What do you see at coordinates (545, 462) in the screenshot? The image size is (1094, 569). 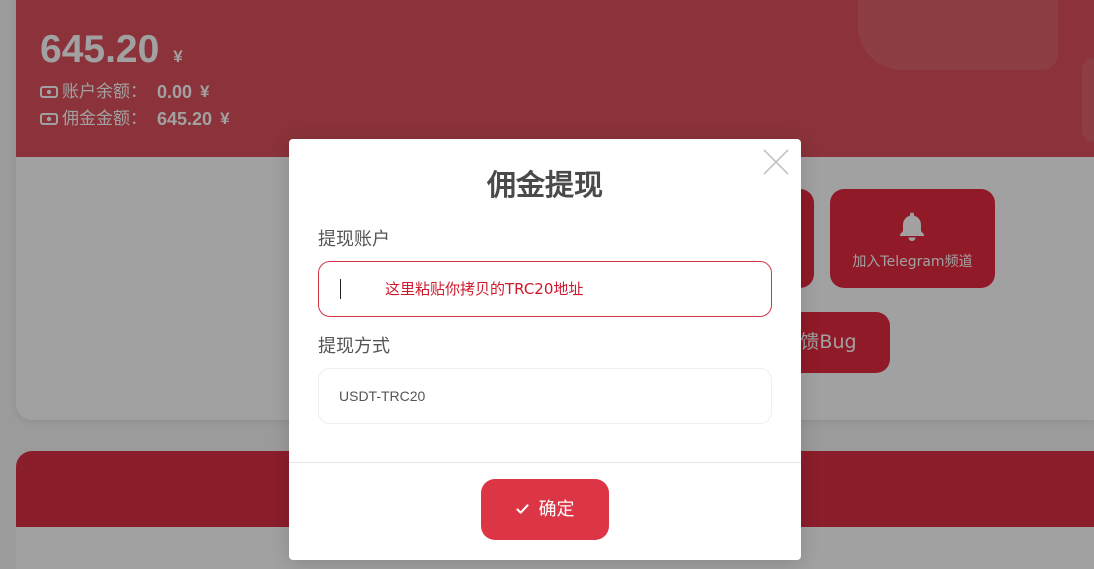 I see `modal-footer-divider` at bounding box center [545, 462].